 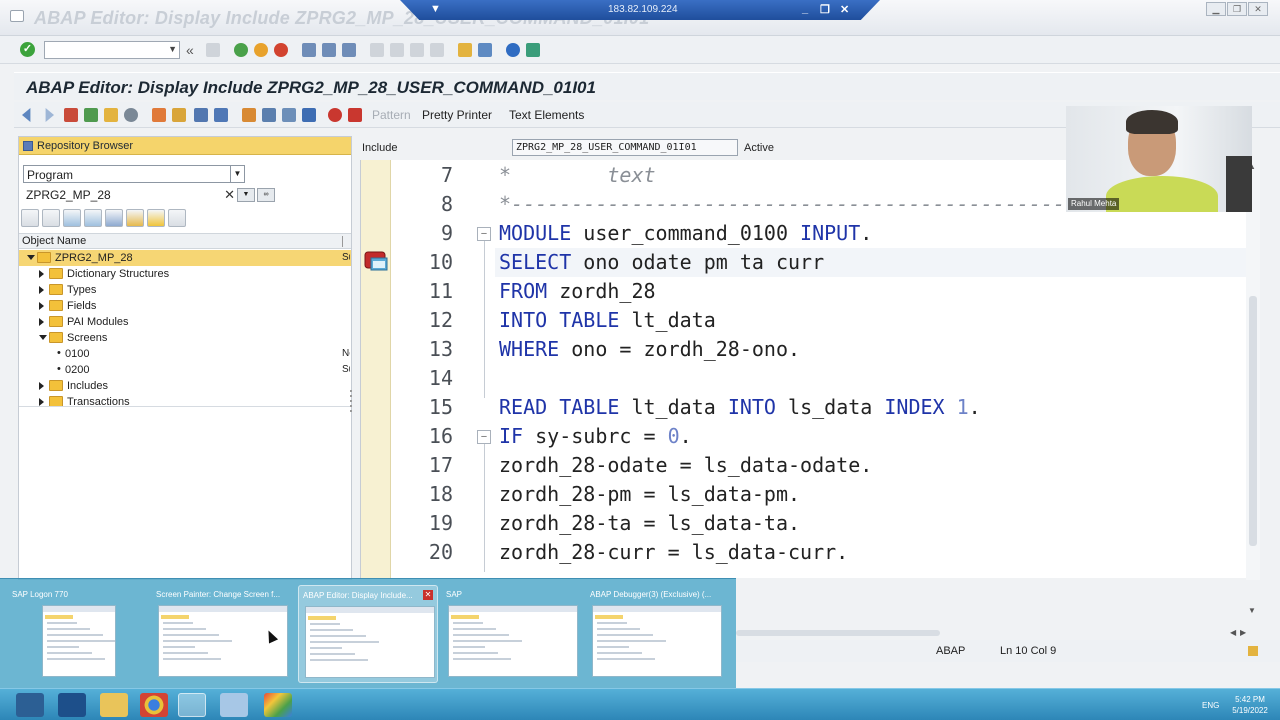 I want to click on first-page-icon, so click(x=377, y=50).